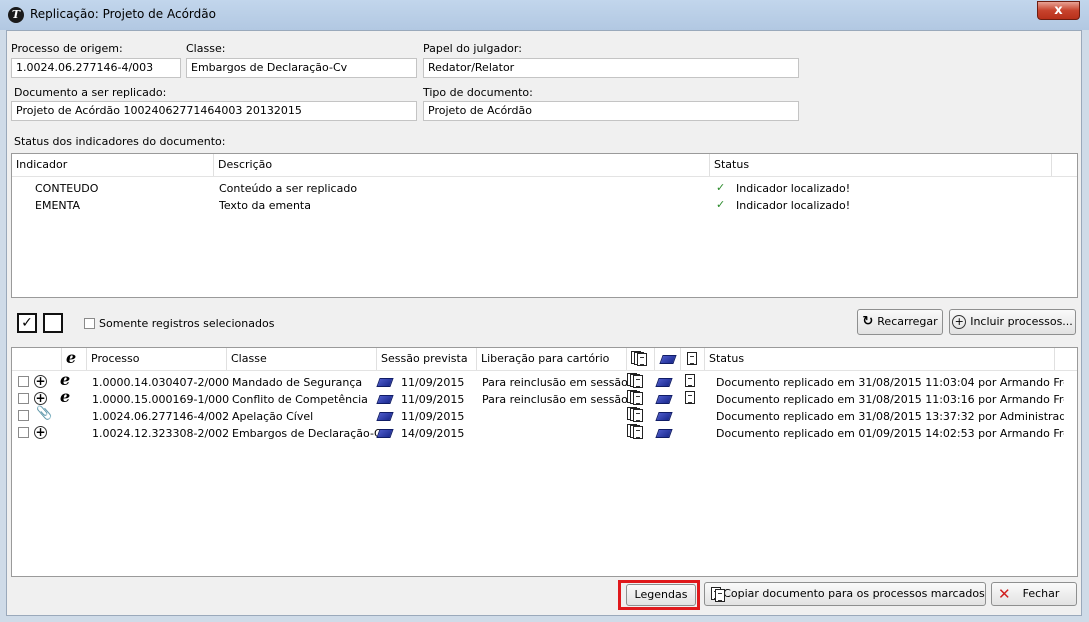 The image size is (1089, 622). I want to click on indicators-col-indicador: Indicador, so click(113, 165).